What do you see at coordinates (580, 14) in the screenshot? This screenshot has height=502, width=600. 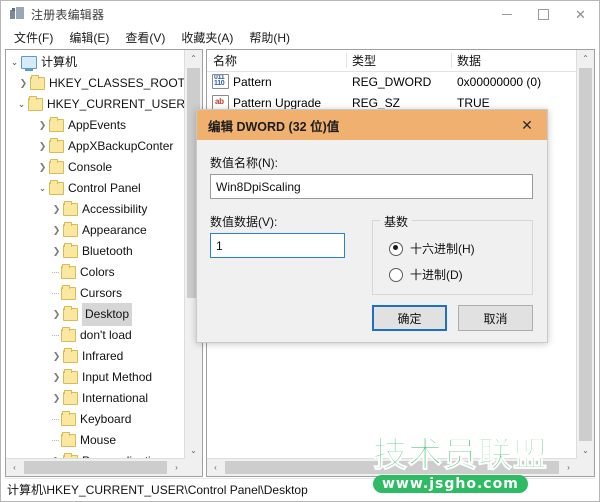 I see `close-button: ✕` at bounding box center [580, 14].